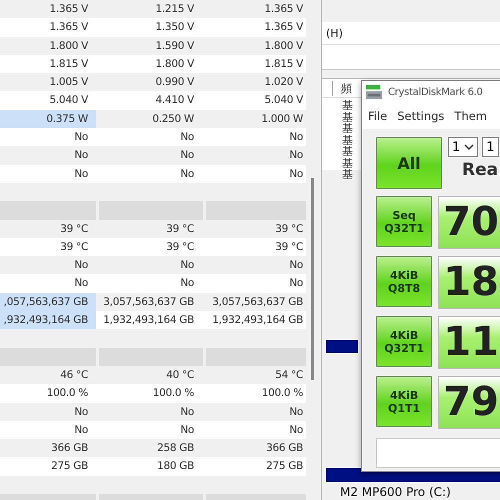  Describe the element at coordinates (48, 119) in the screenshot. I see `table-cell: 0.375 W` at that location.